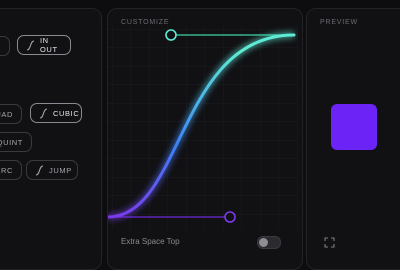 This screenshot has height=270, width=400. I want to click on fullscreen-icon, so click(329, 242).